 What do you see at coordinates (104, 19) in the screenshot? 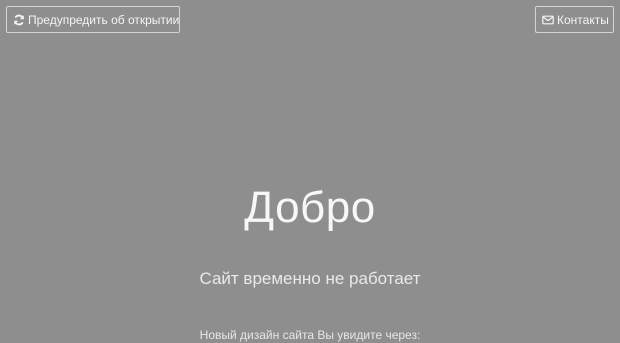
I see `notify-button-label: Предупредить об открытии` at bounding box center [104, 19].